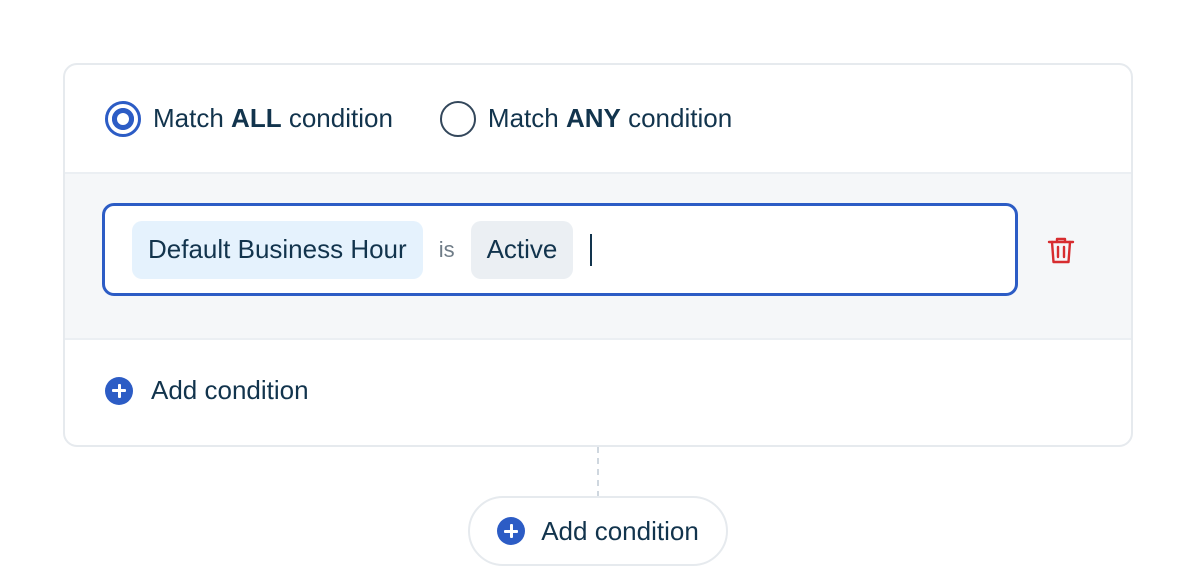 This screenshot has width=1198, height=578. Describe the element at coordinates (591, 249) in the screenshot. I see `text-cursor` at that location.